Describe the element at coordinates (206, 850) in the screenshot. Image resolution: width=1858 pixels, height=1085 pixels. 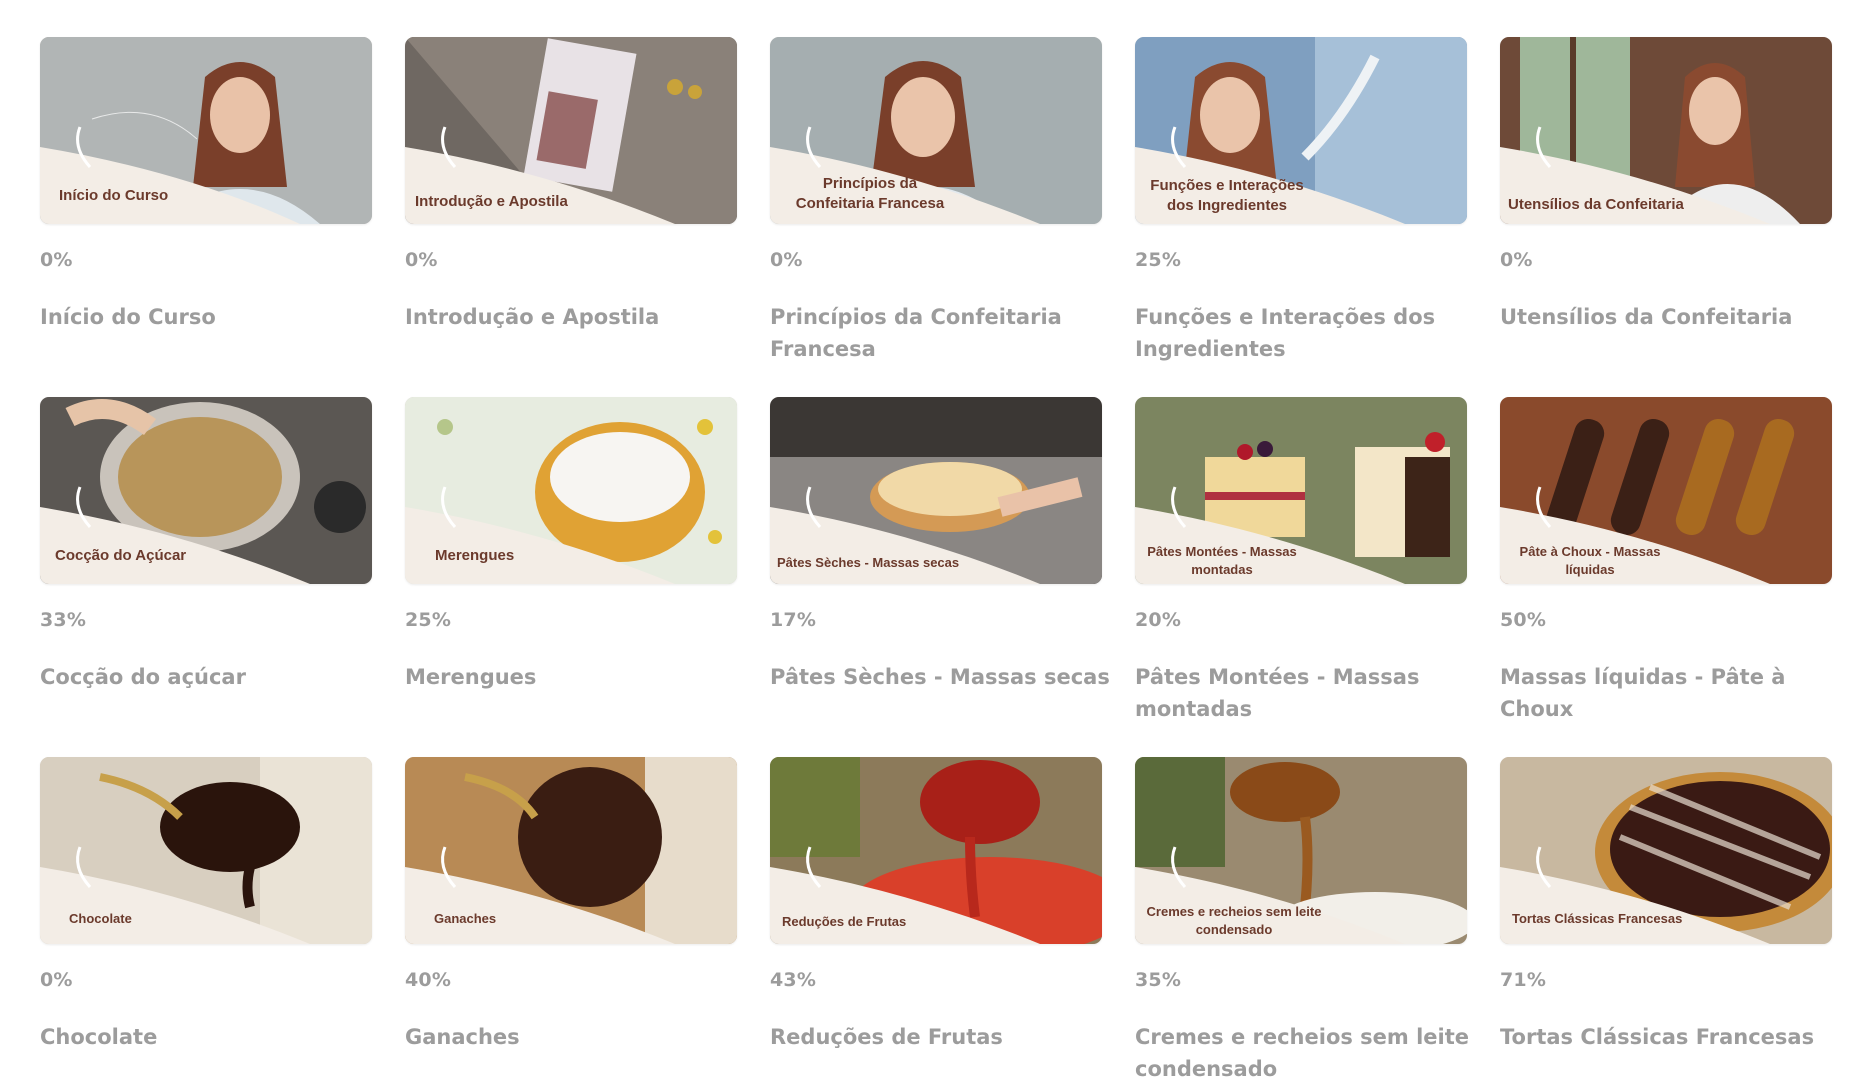
I see `module-thumbnail: Chocolate` at that location.